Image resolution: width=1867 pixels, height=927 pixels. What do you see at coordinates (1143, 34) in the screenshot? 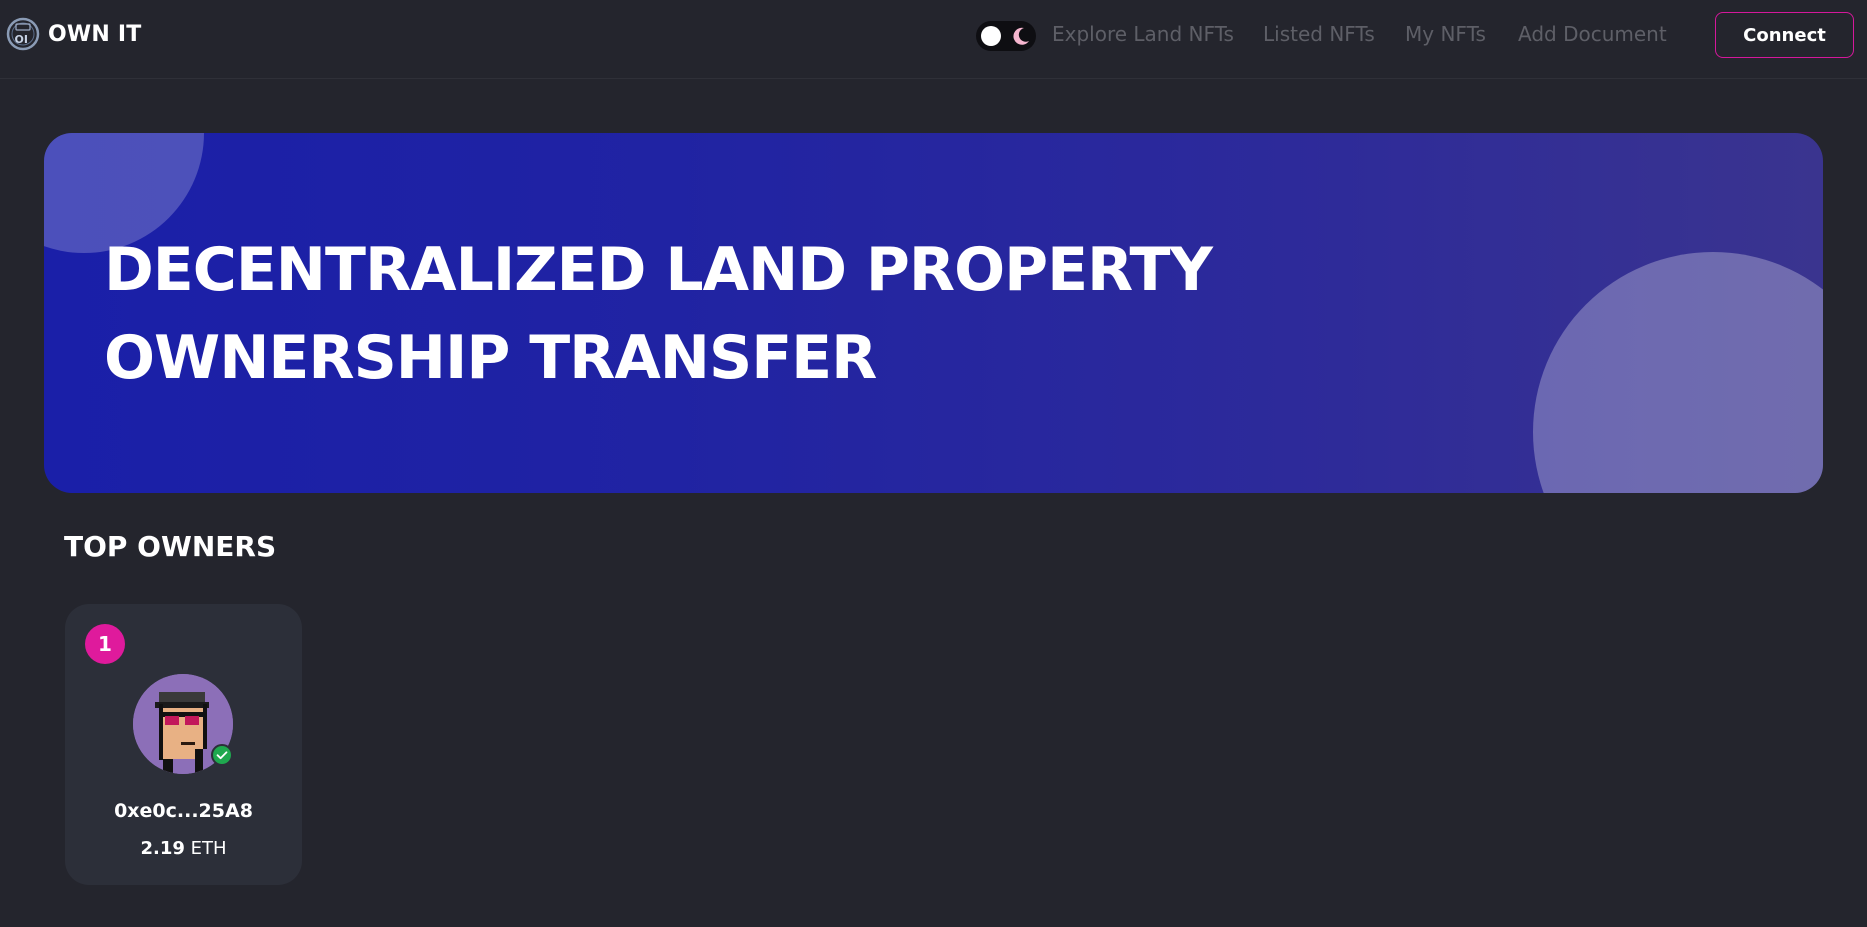
I see `nav-explore-land-nfts: Explore Land NFTs` at bounding box center [1143, 34].